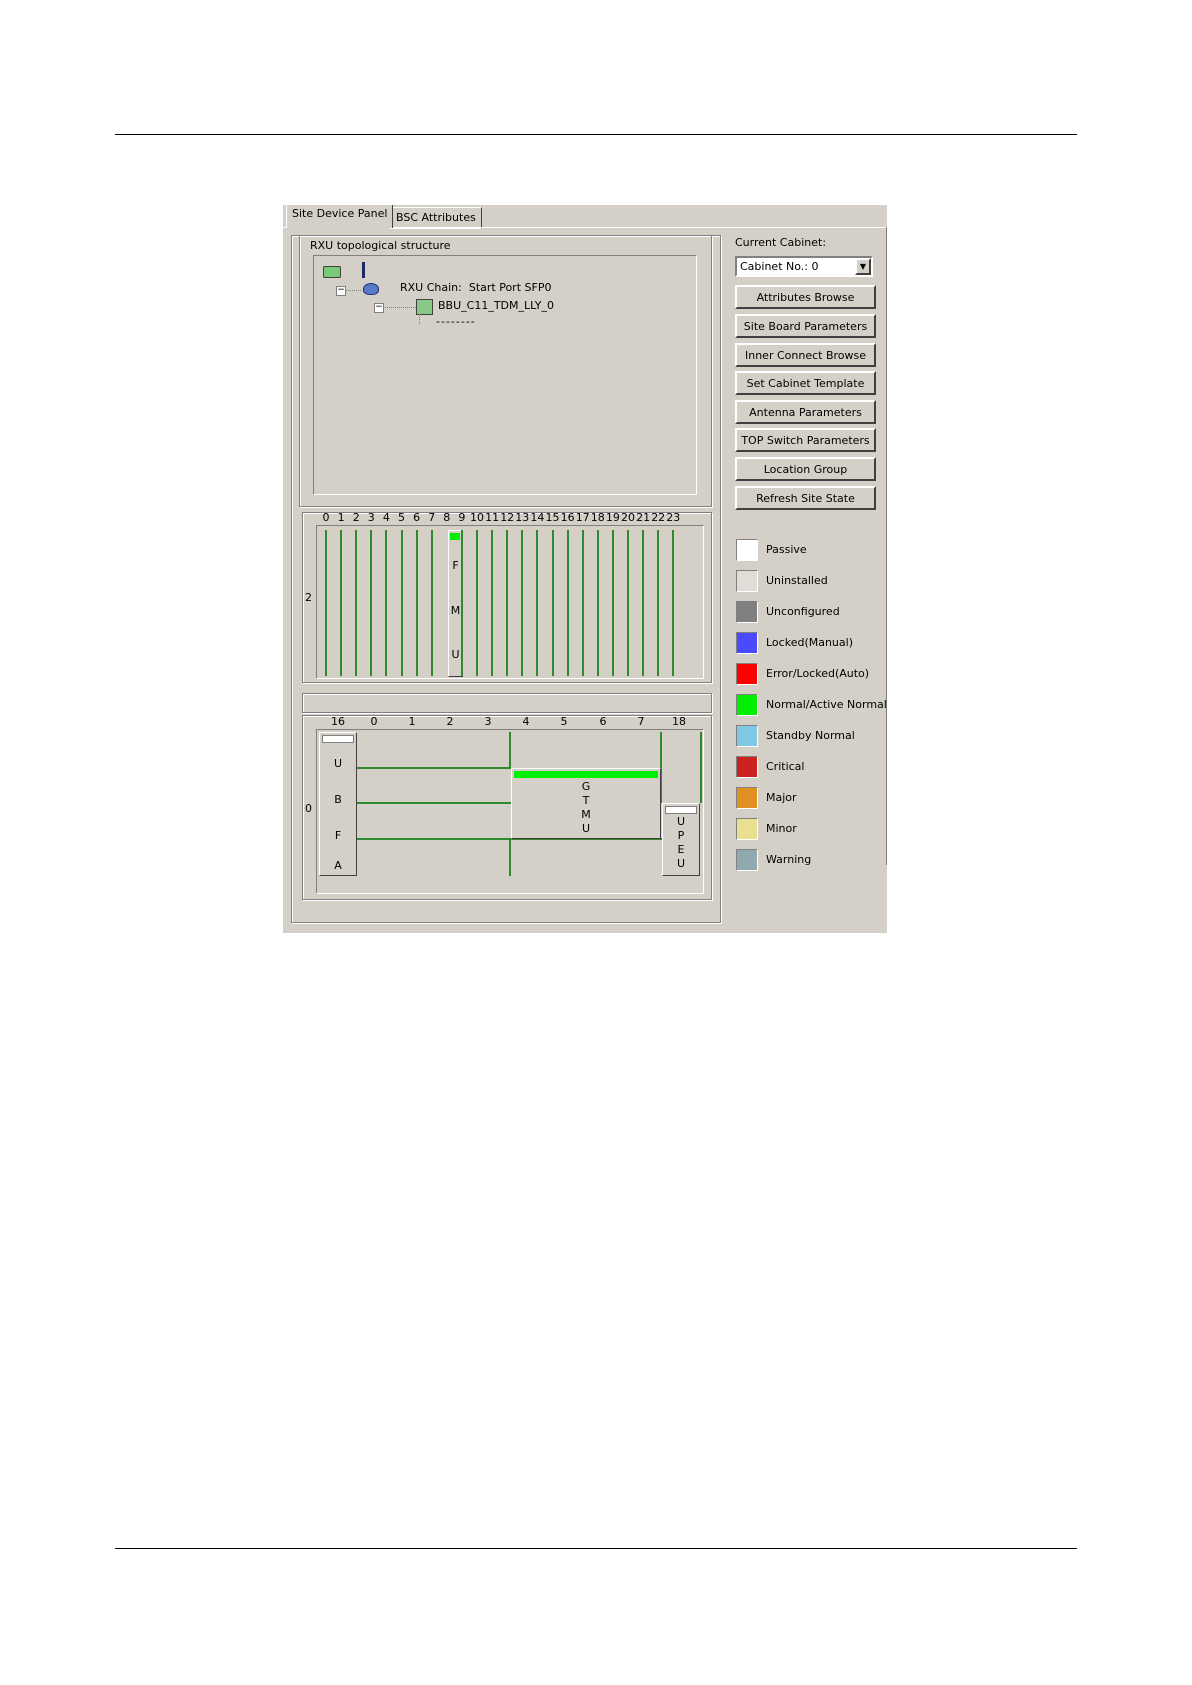 The height and width of the screenshot is (1685, 1192). Describe the element at coordinates (886, 546) in the screenshot. I see `right-panel-edge` at that location.